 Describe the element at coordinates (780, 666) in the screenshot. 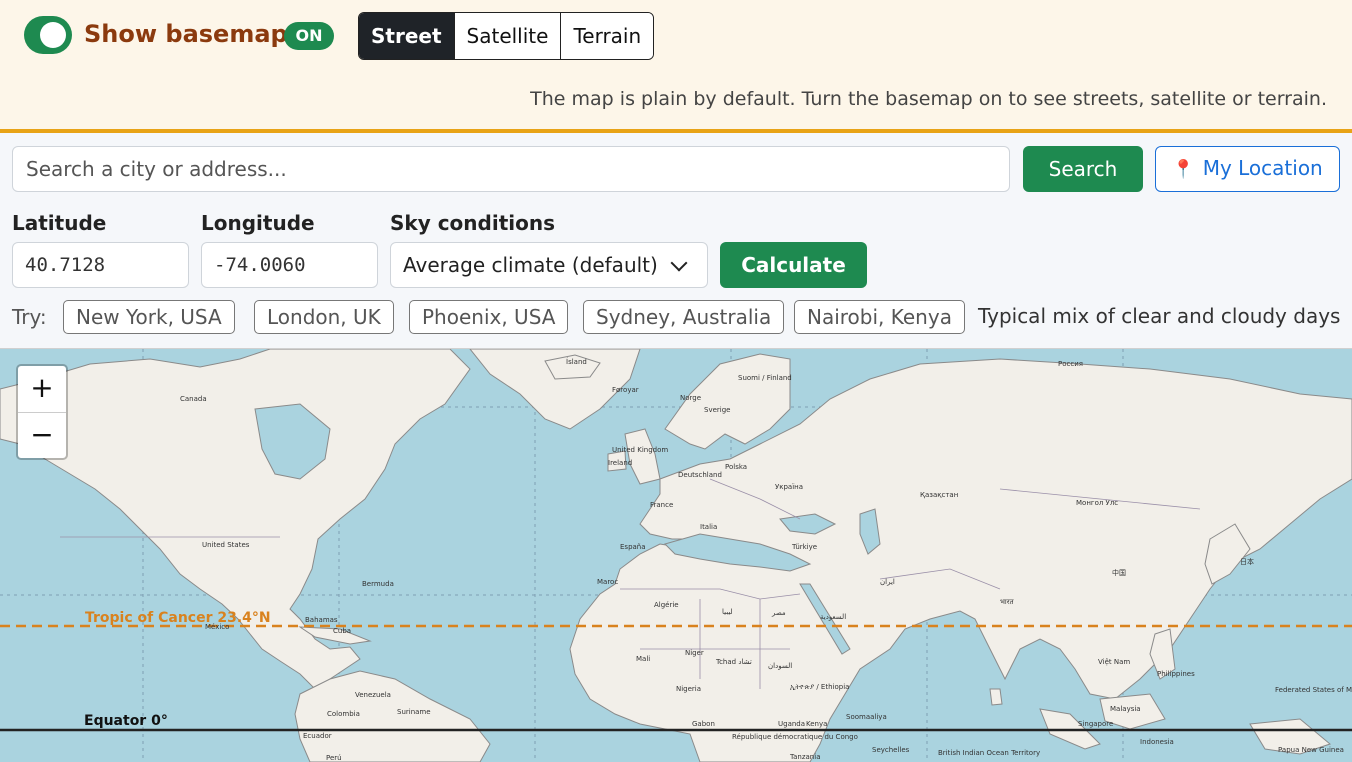

I see `place-label: السودان` at that location.